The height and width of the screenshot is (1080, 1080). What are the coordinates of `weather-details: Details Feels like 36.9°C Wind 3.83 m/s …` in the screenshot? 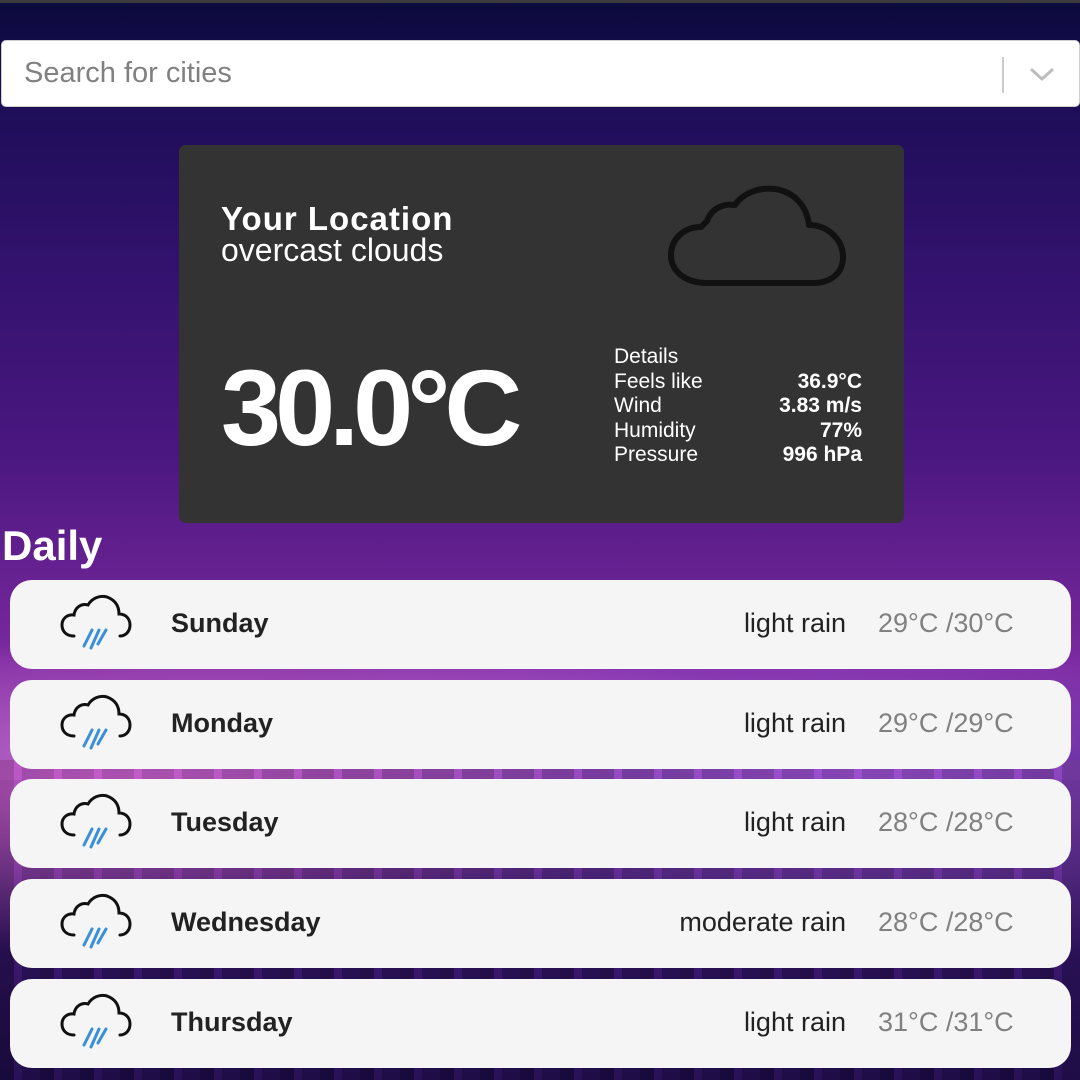 It's located at (738, 406).